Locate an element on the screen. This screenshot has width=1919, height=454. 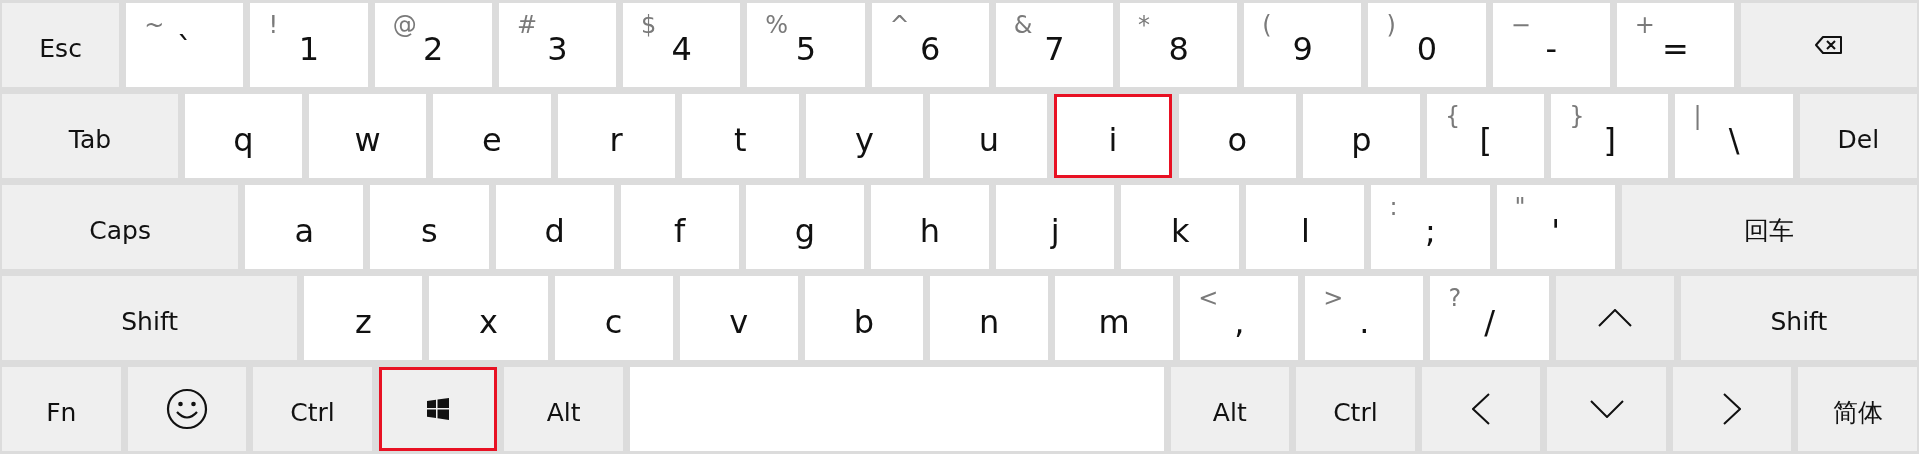
function-key: Caps is located at coordinates (120, 227).